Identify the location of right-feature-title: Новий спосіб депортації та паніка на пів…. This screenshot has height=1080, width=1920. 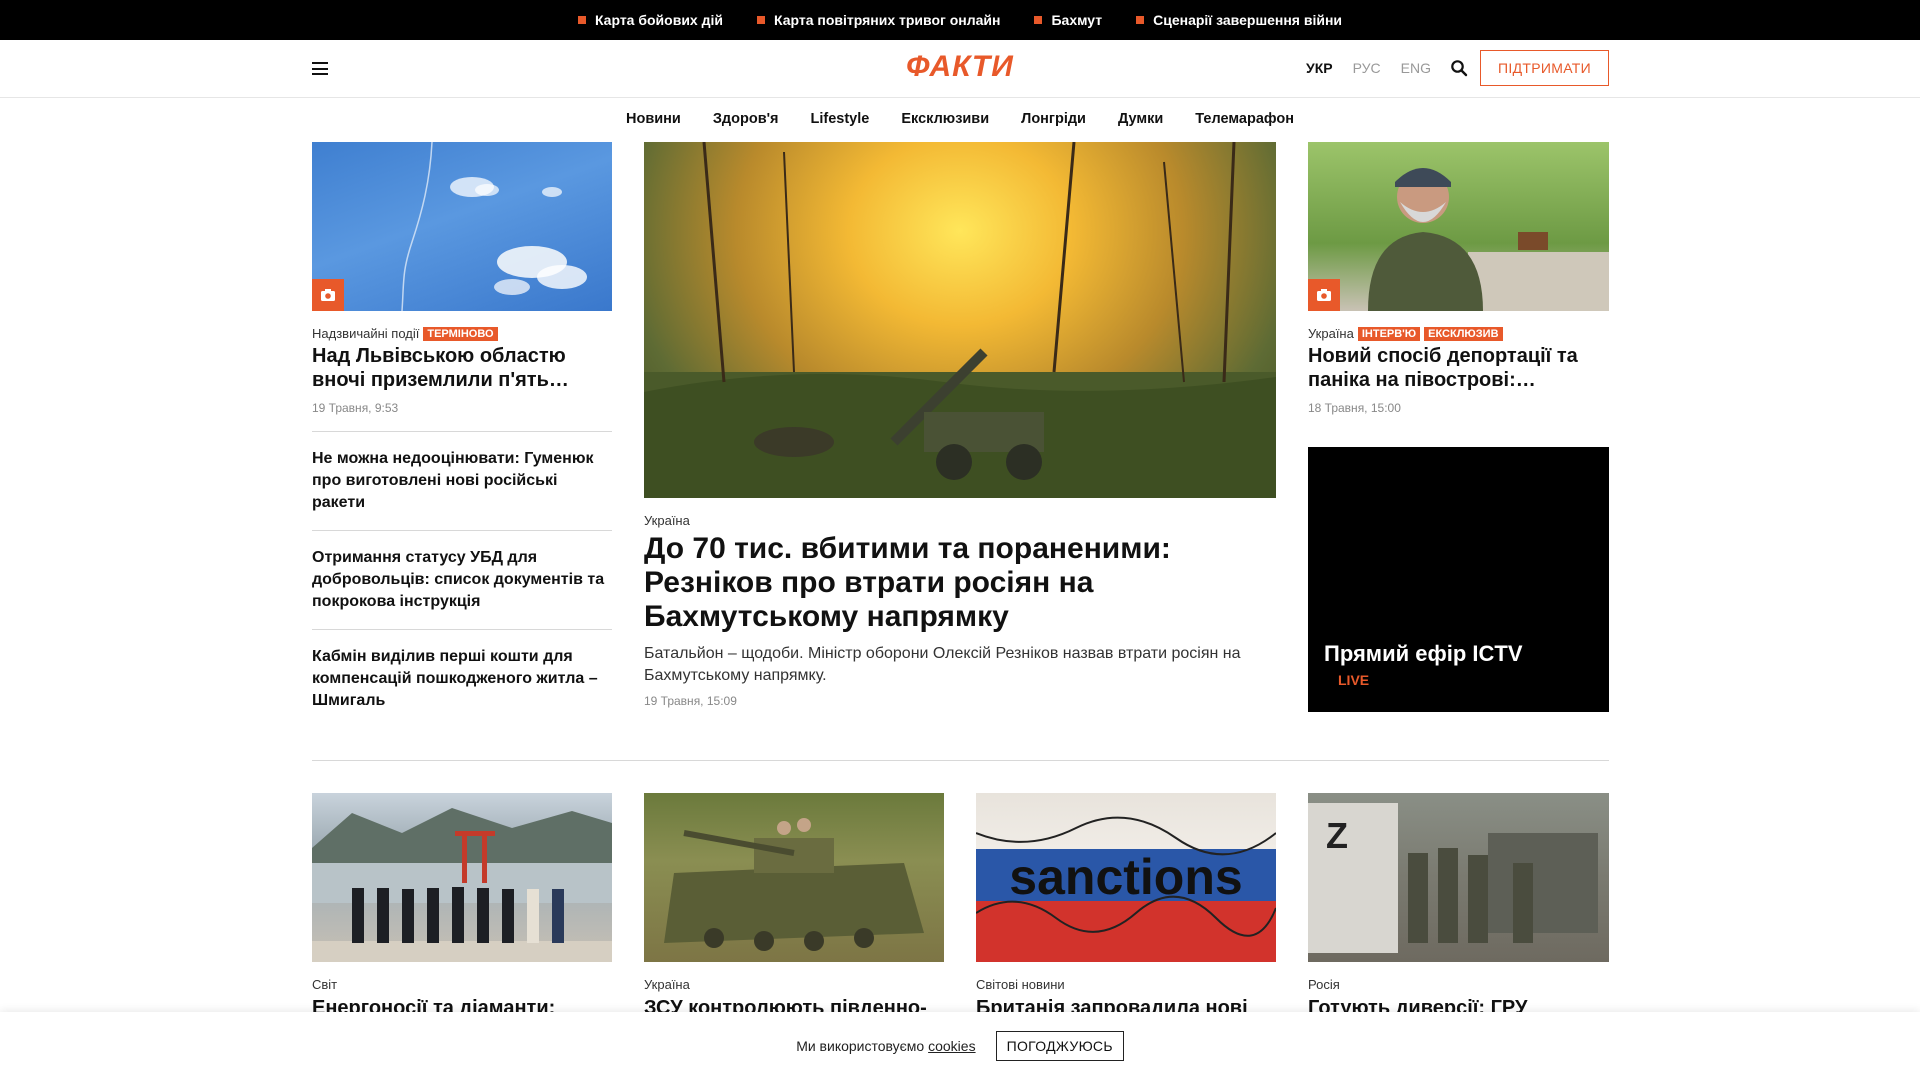
(1458, 368).